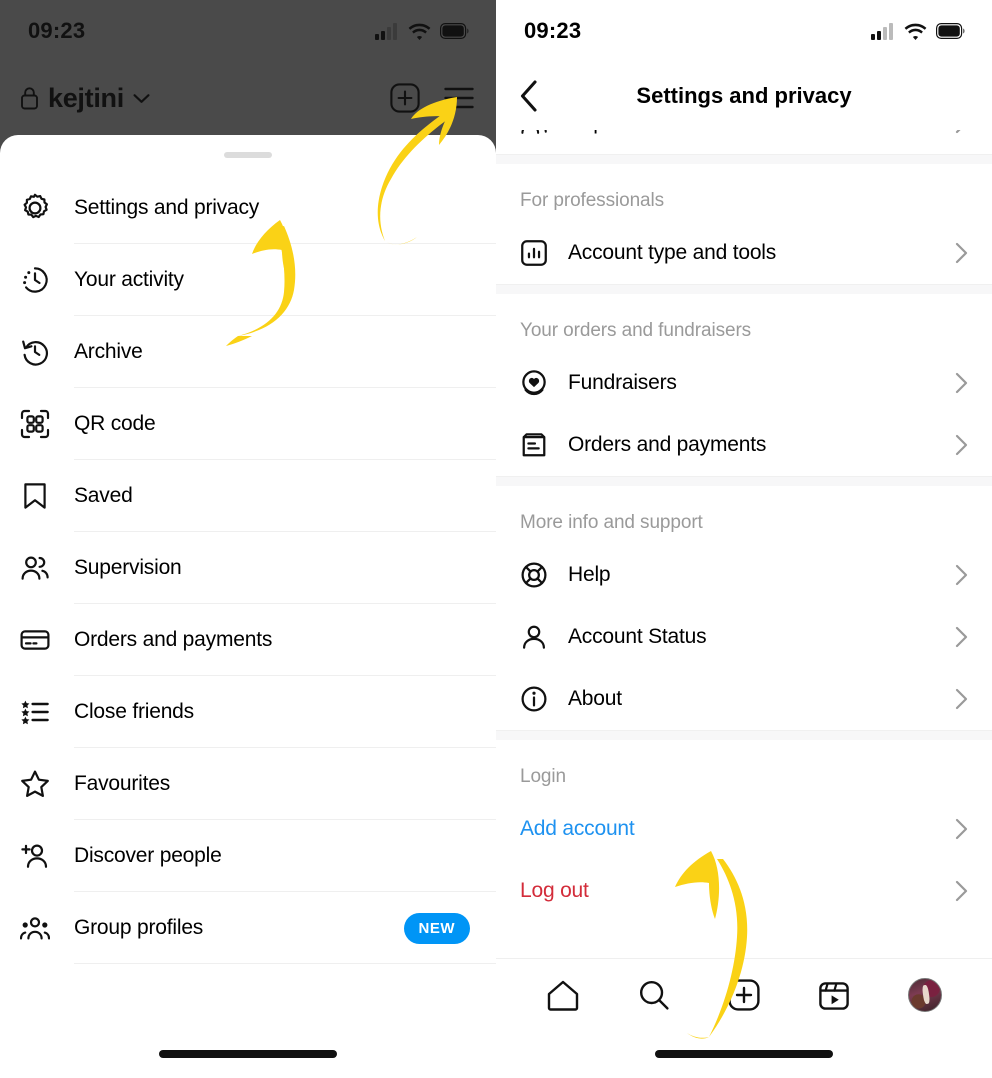 The height and width of the screenshot is (1078, 992). Describe the element at coordinates (744, 829) in the screenshot. I see `settings-row-add-account: Add account` at that location.